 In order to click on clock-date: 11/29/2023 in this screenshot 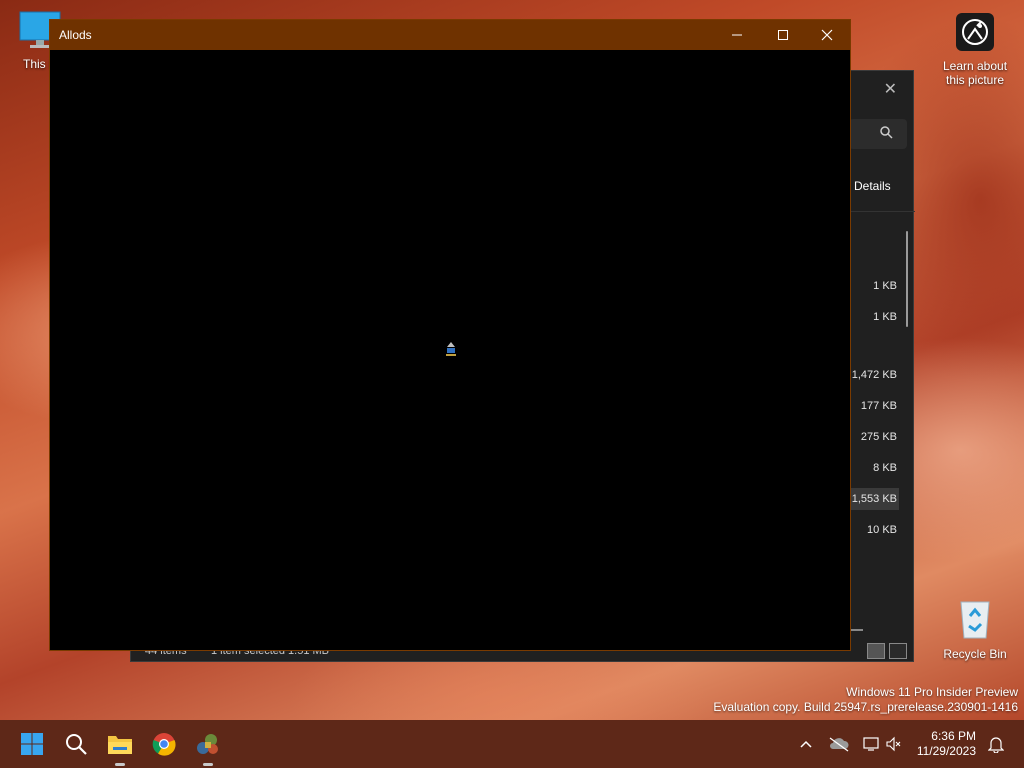, I will do `click(946, 751)`.